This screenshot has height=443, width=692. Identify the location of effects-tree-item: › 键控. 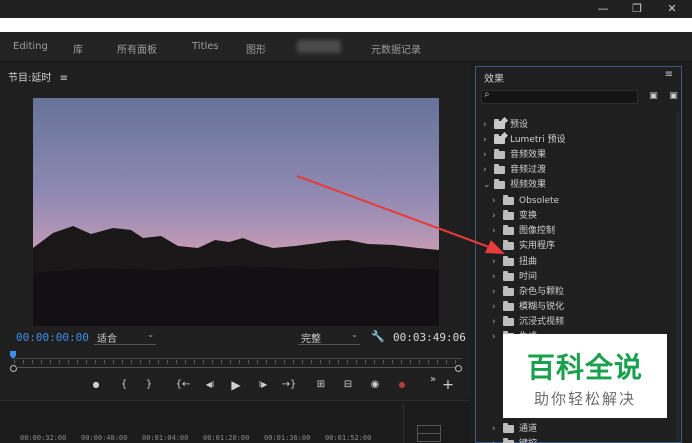
(577, 440).